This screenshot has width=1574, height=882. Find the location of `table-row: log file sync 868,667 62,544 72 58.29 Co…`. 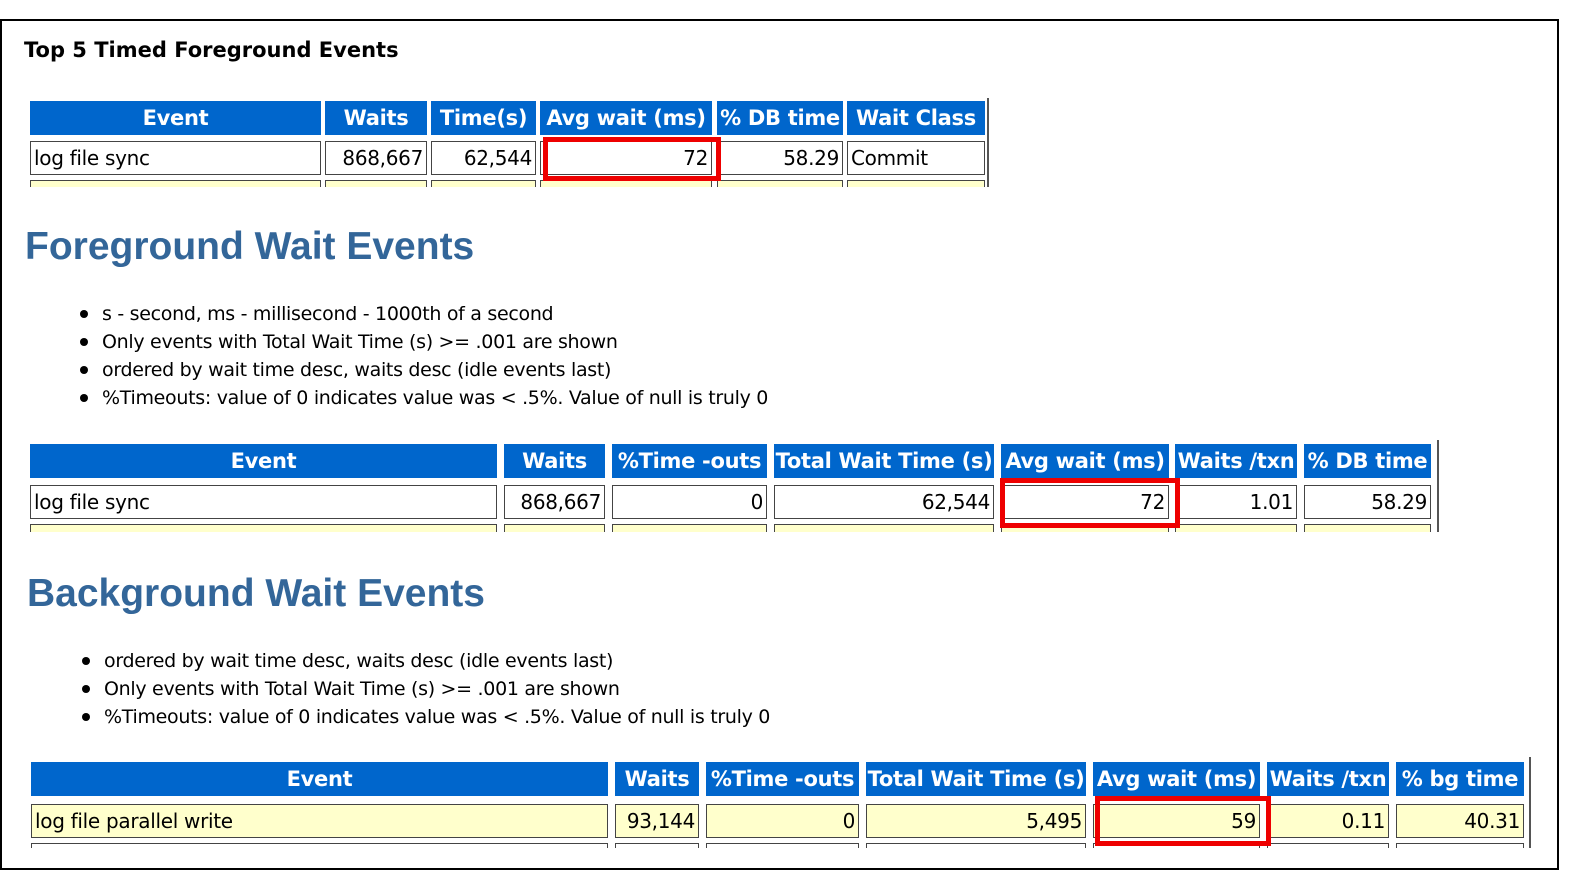

table-row: log file sync 868,667 62,544 72 58.29 Co… is located at coordinates (508, 158).